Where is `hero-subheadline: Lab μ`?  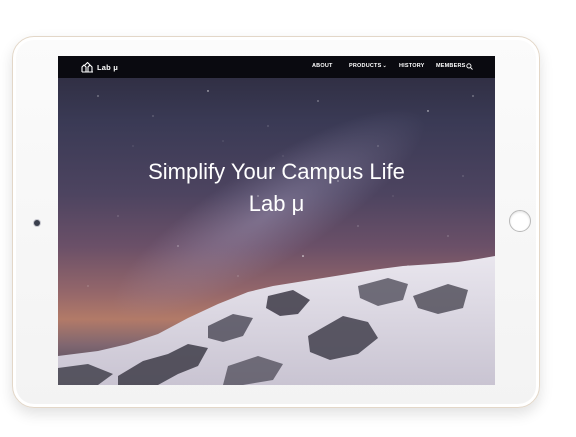
hero-subheadline: Lab μ is located at coordinates (276, 203).